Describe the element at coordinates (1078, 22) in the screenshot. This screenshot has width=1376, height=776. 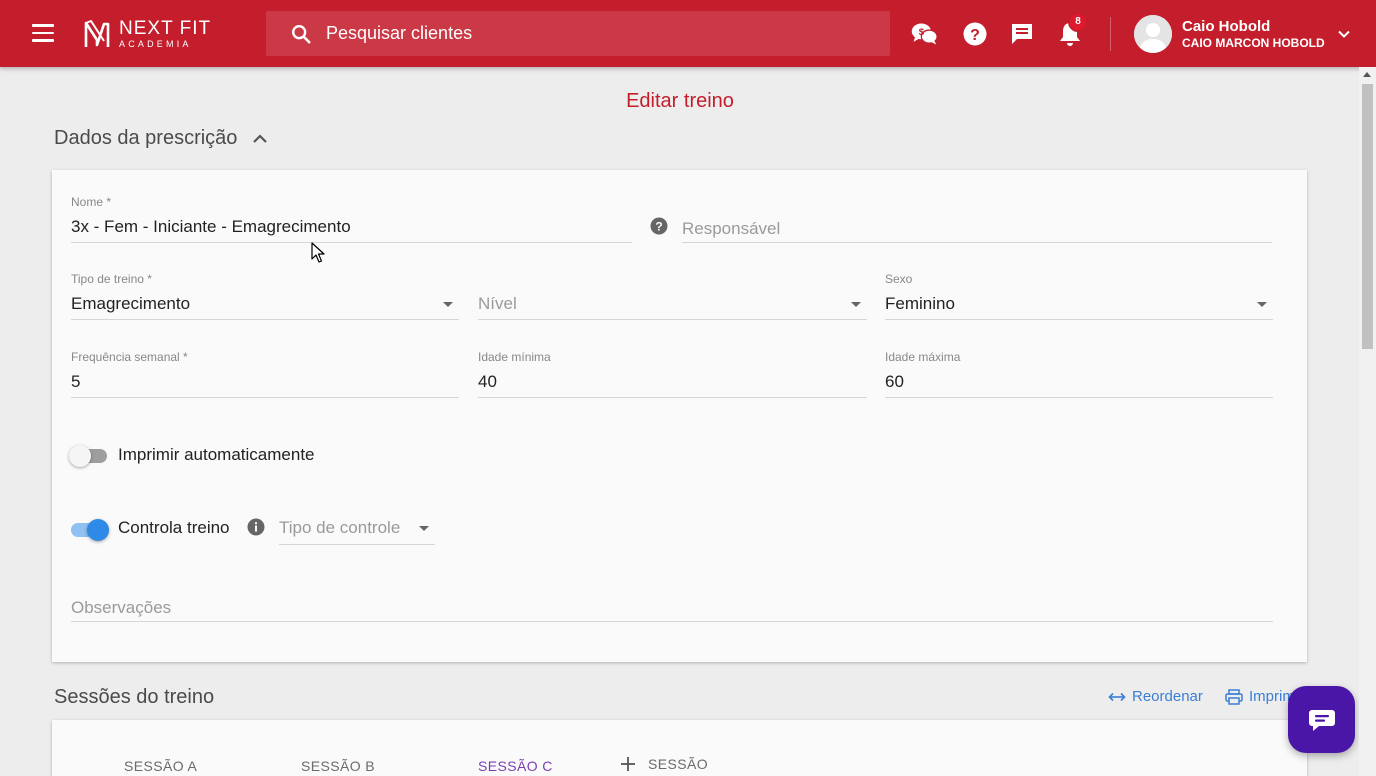
I see `notification-badge: 8` at that location.